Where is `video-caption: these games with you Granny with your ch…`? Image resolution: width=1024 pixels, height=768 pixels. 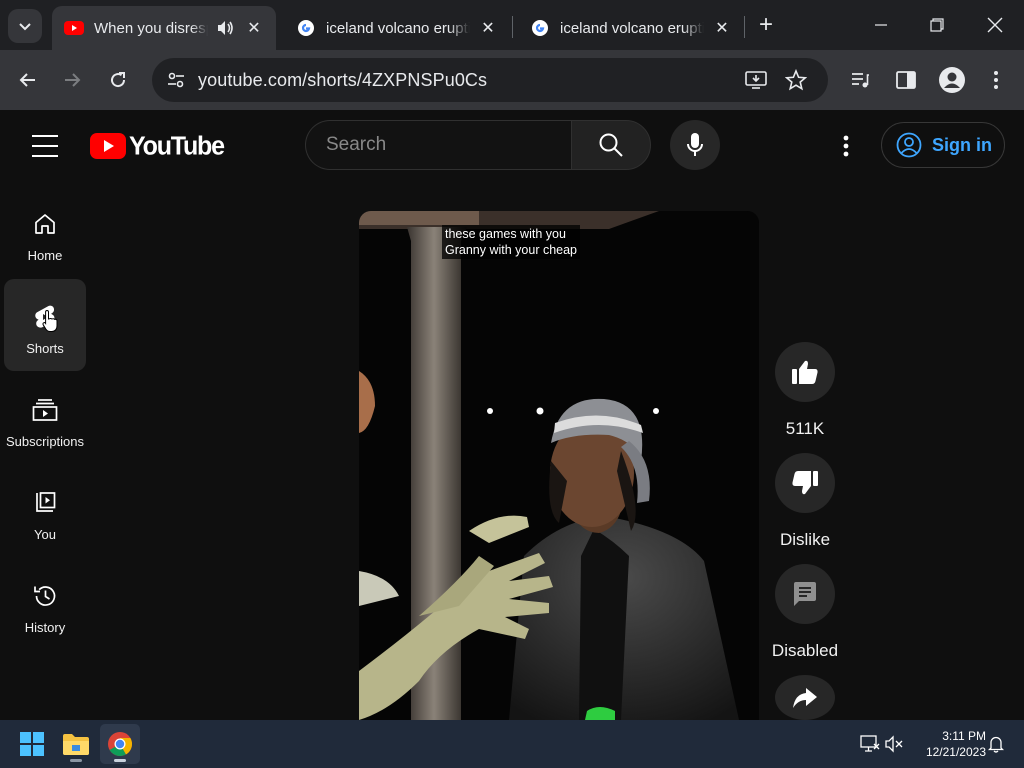
video-caption: these games with you Granny with your ch… is located at coordinates (511, 242).